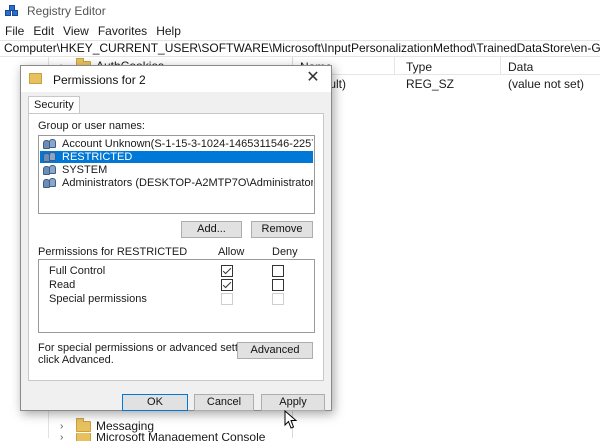 The width and height of the screenshot is (600, 441). I want to click on column-type: Type, so click(419, 67).